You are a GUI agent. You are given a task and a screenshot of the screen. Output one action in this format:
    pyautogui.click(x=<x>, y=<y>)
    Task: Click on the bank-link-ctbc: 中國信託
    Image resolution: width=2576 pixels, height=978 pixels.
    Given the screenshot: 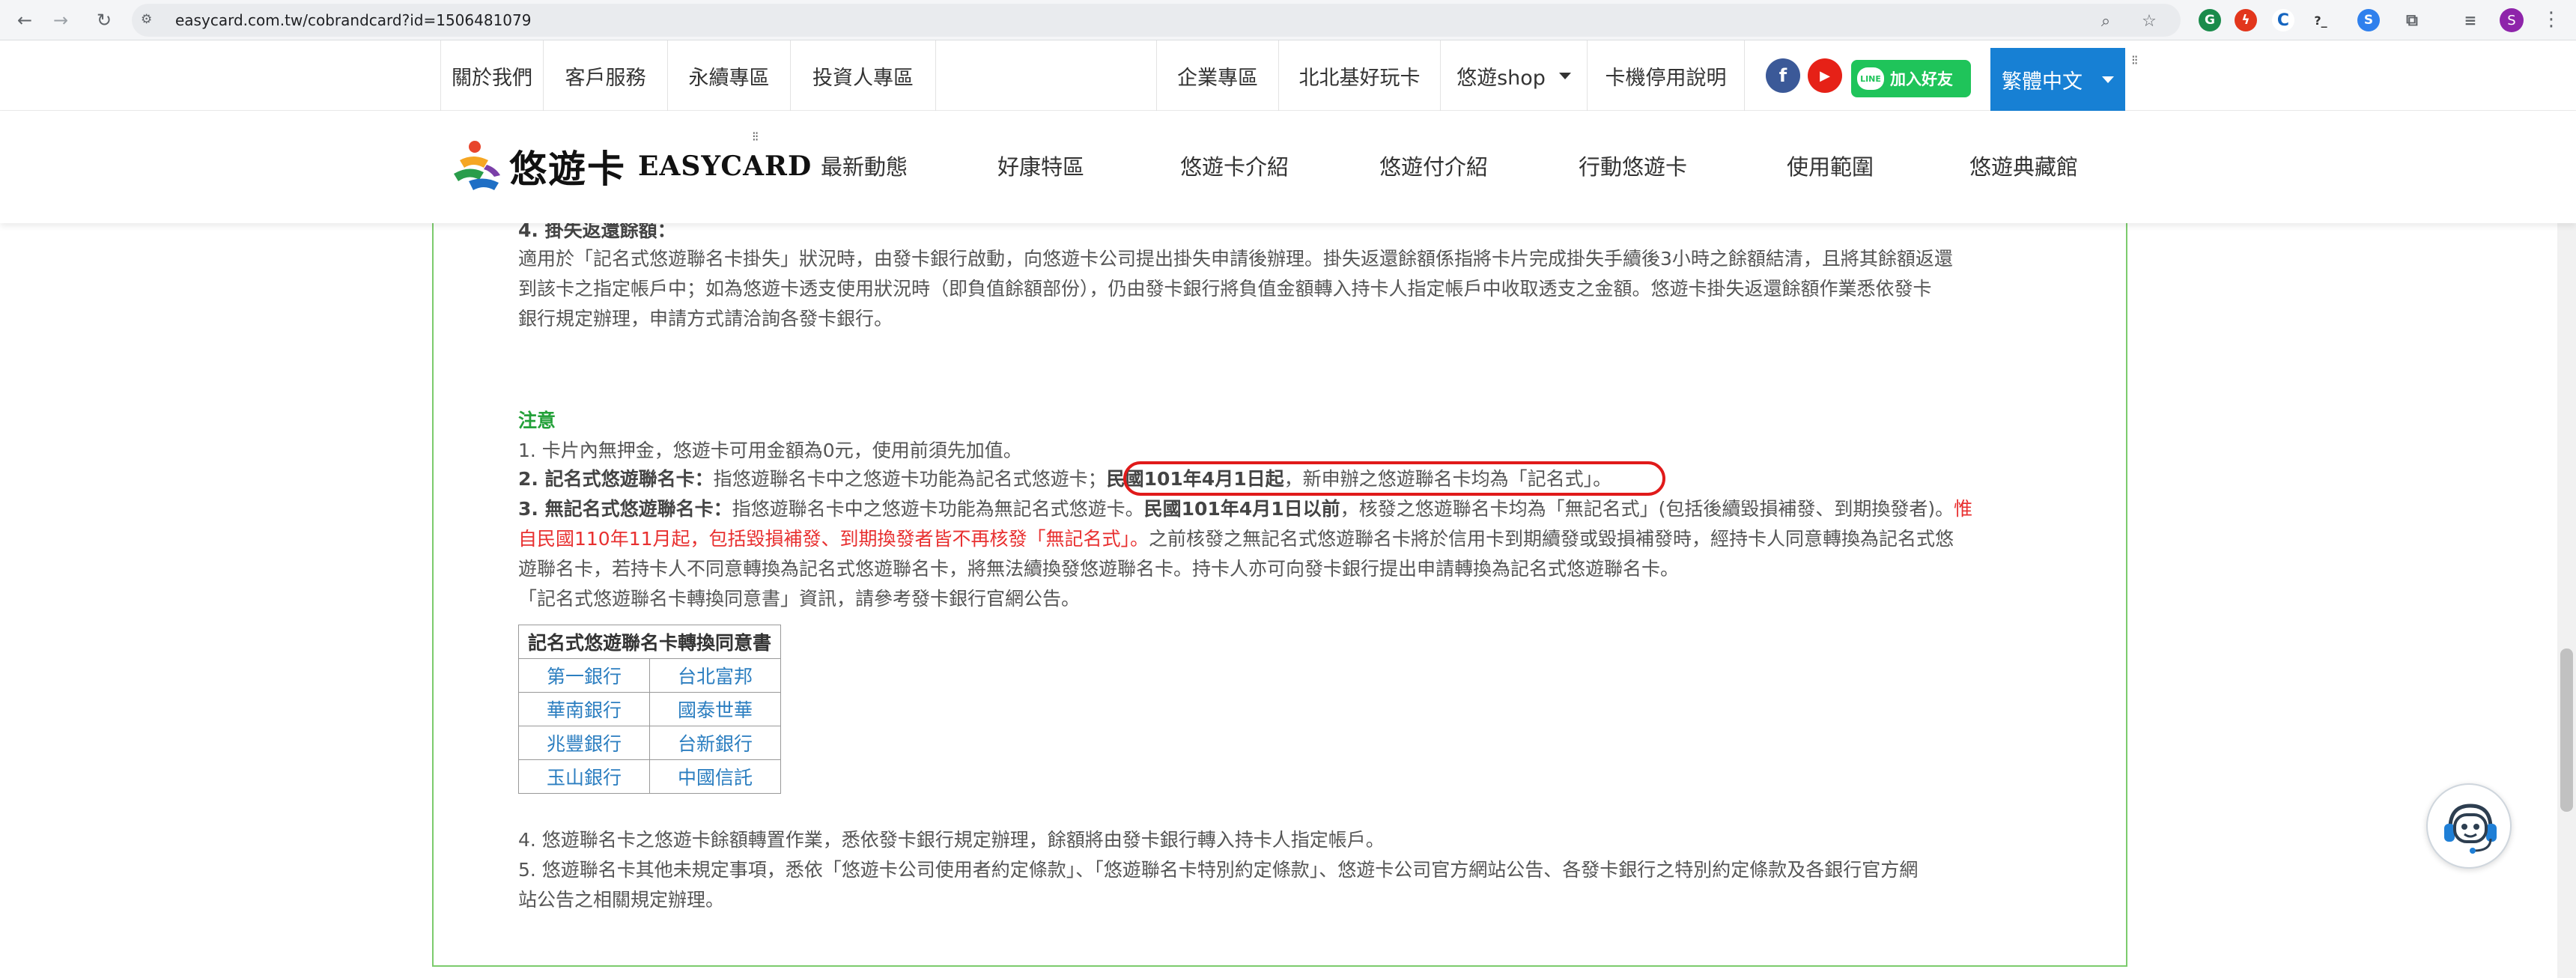 What is the action you would take?
    pyautogui.click(x=715, y=776)
    